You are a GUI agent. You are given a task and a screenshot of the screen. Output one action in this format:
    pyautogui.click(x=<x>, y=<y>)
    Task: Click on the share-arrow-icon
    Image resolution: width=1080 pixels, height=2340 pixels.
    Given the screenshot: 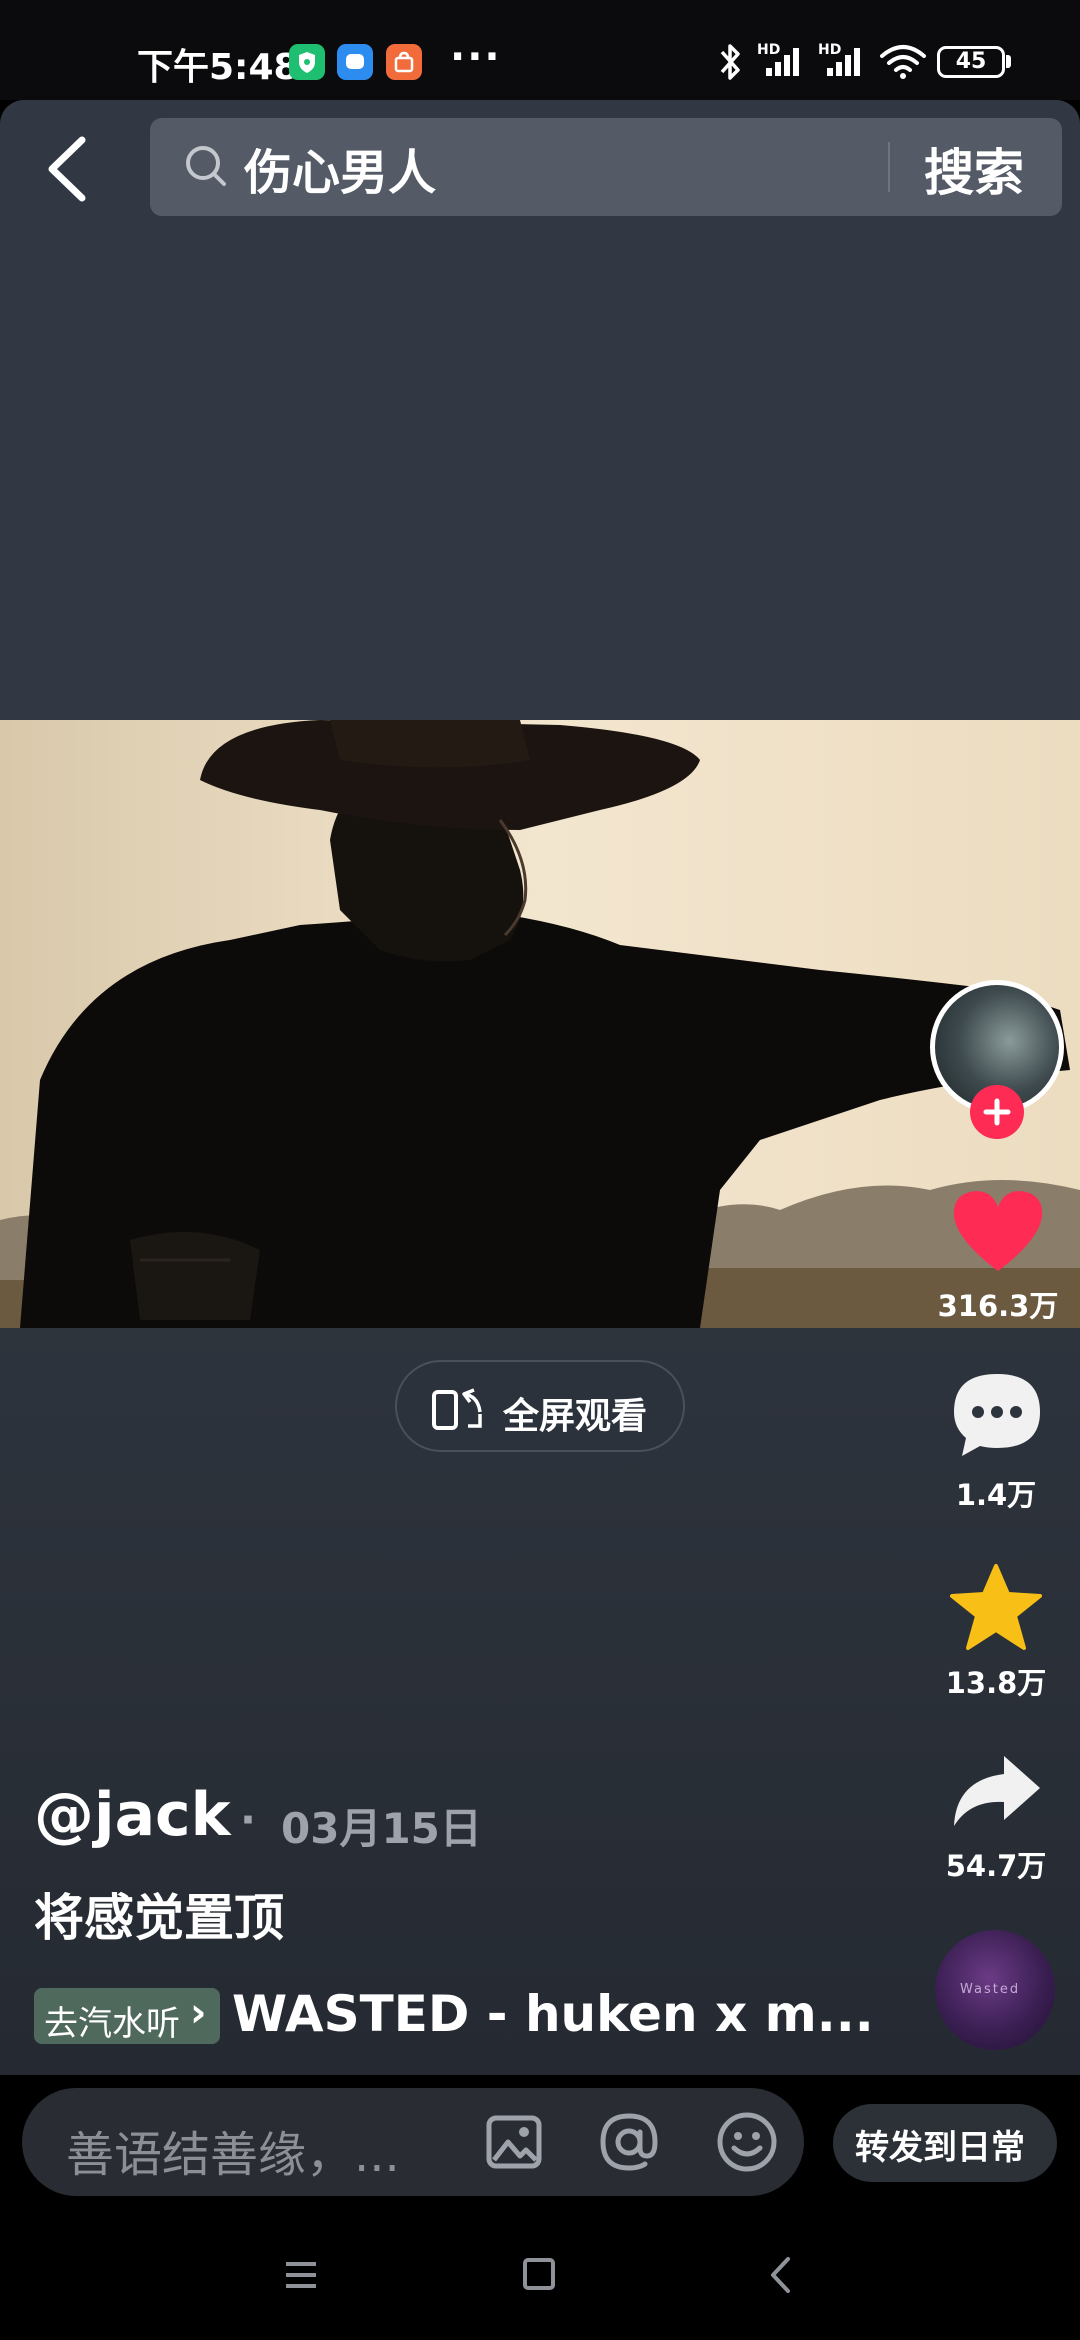 What is the action you would take?
    pyautogui.click(x=997, y=1791)
    